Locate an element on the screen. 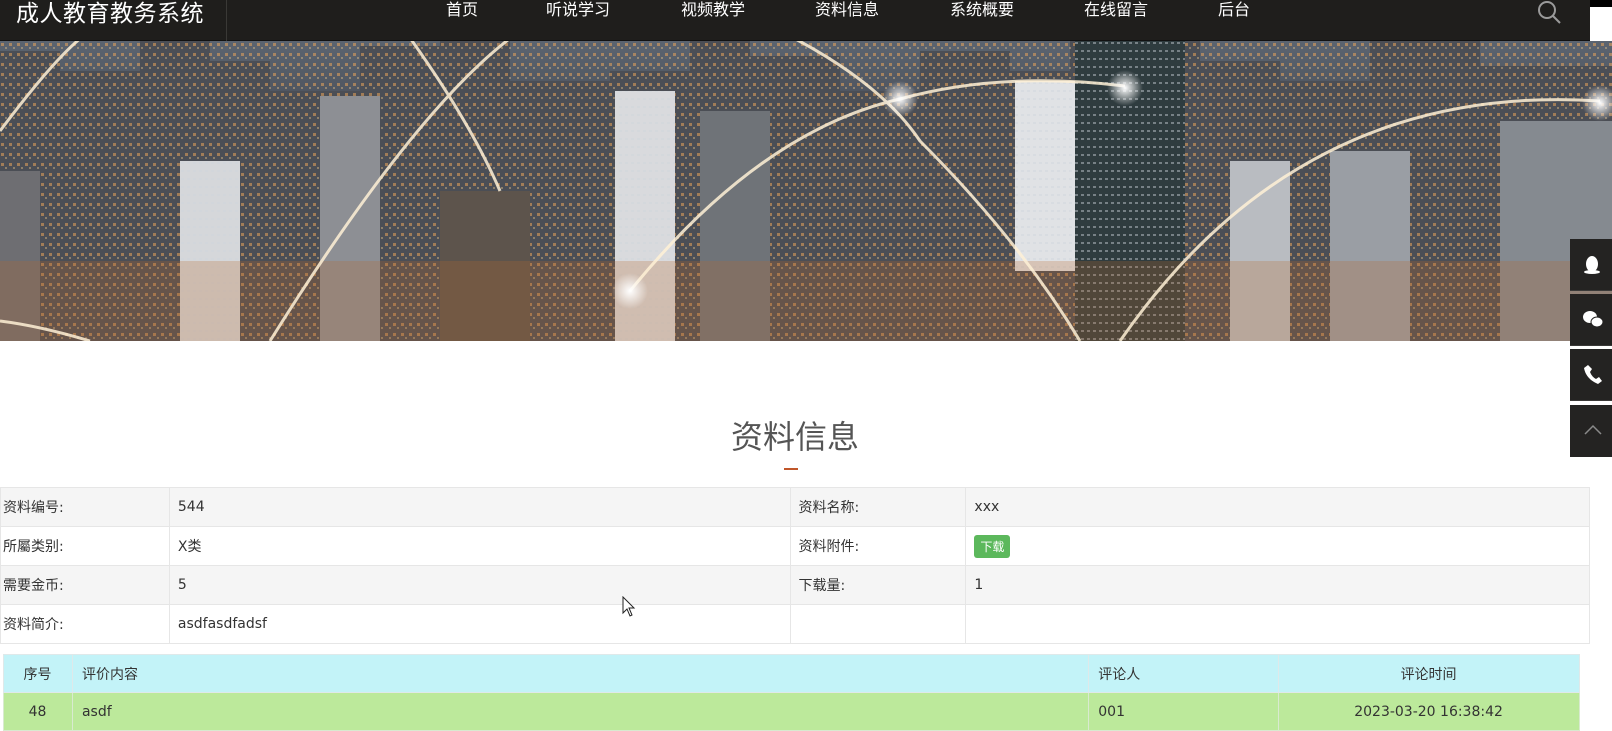  nav-item-video: 视频教学 is located at coordinates (713, 10).